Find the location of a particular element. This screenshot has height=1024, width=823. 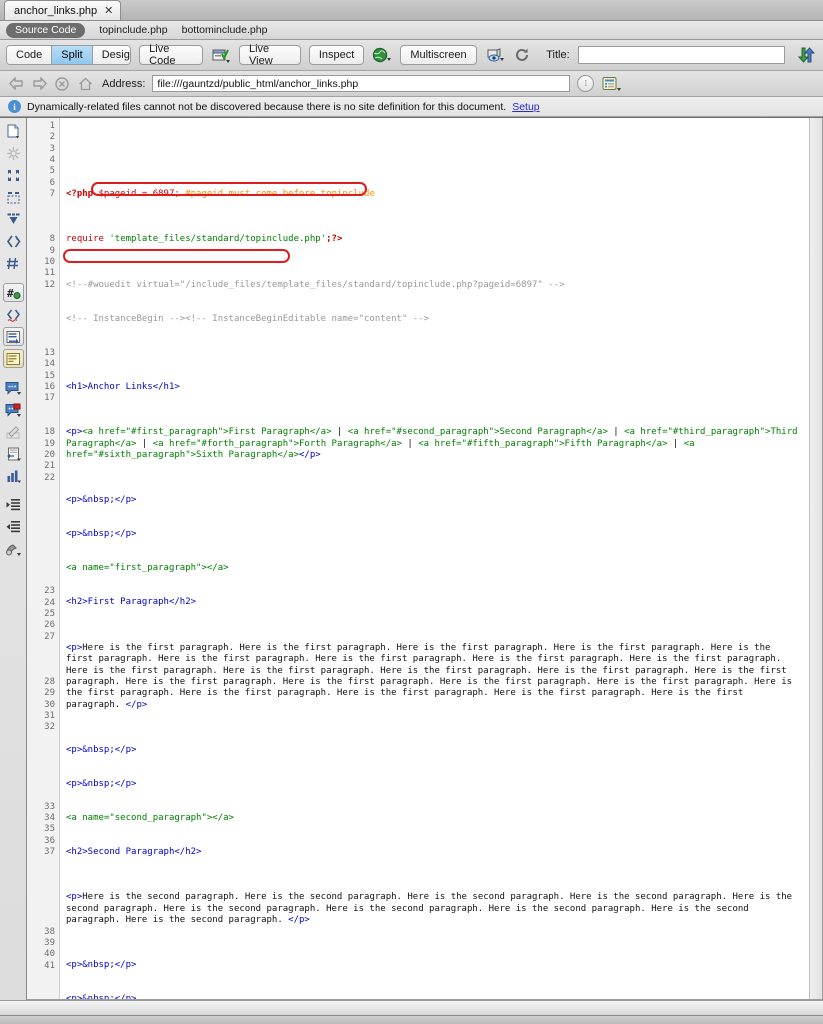

php-comment: #pageid must come before topinclude is located at coordinates (277, 194).